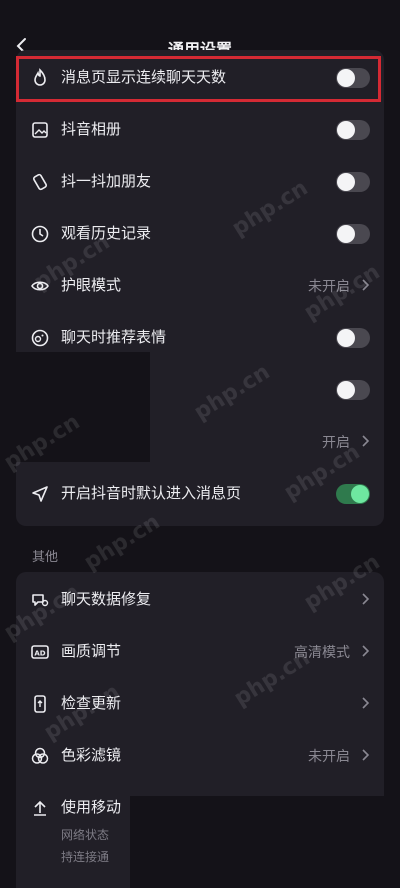 This screenshot has height=888, width=400. What do you see at coordinates (200, 234) in the screenshot?
I see `setting-row-history: 观看历史记录` at bounding box center [200, 234].